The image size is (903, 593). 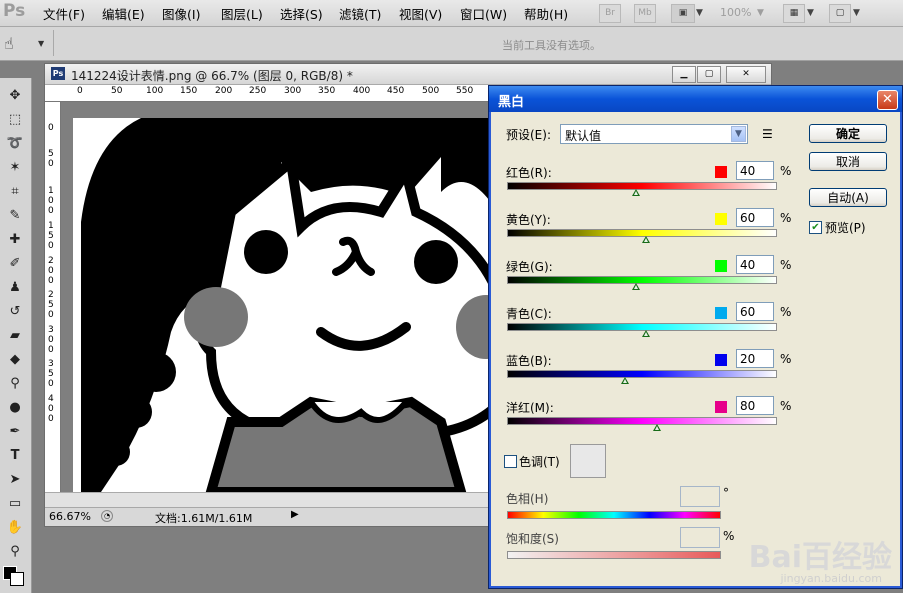 What do you see at coordinates (15, 120) in the screenshot?
I see `marquee-tool-icon: ⬚` at bounding box center [15, 120].